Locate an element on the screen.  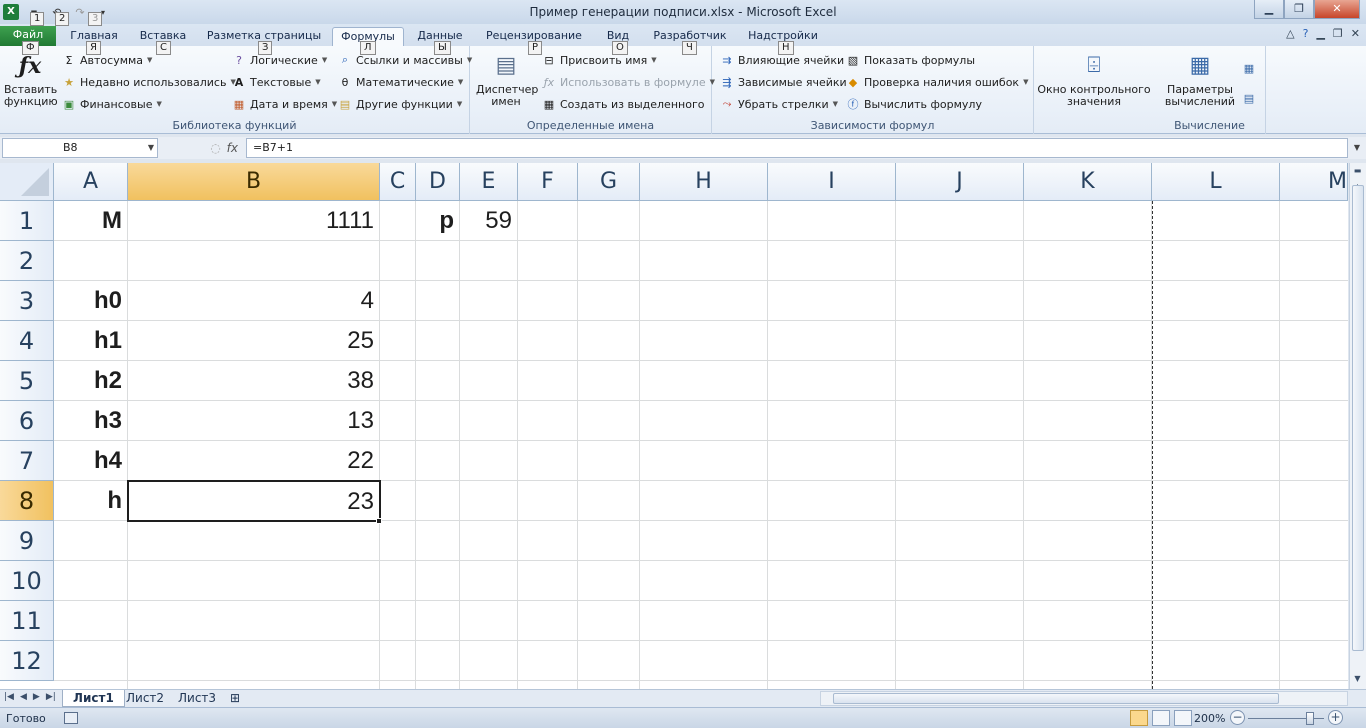
row-header-2: 2 is located at coordinates (27, 261).